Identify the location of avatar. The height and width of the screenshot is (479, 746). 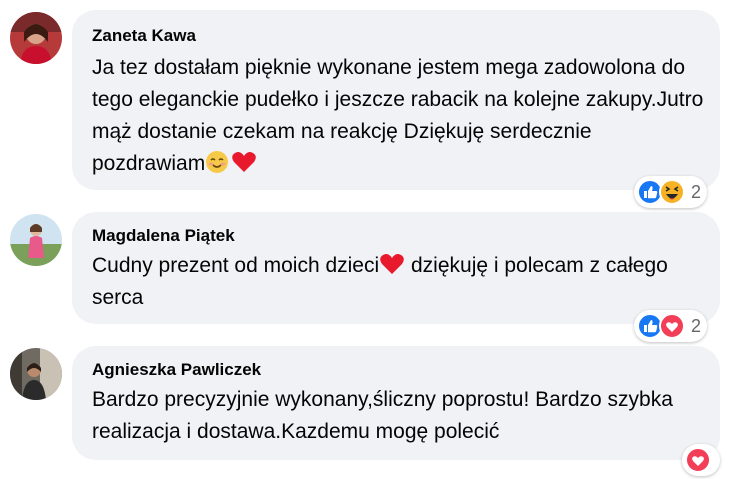
(36, 374).